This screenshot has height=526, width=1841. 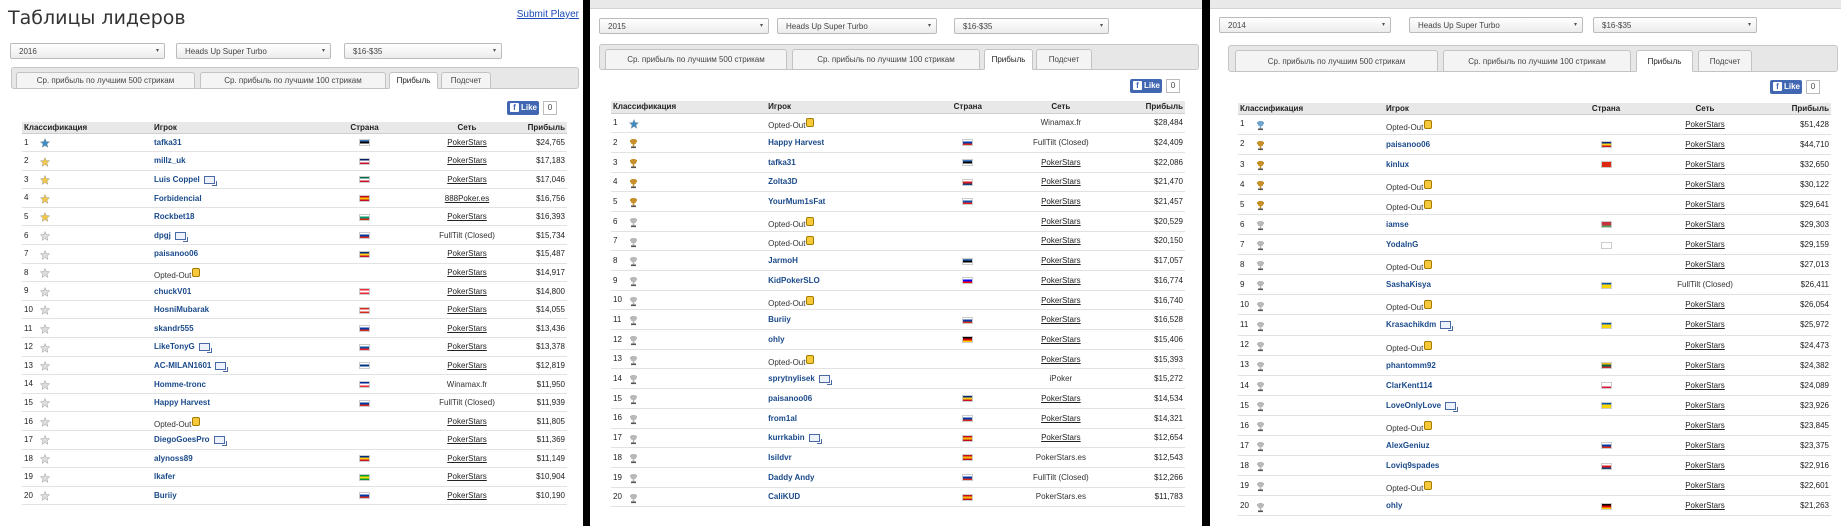 What do you see at coordinates (174, 216) in the screenshot?
I see `player-link: Rockbet18` at bounding box center [174, 216].